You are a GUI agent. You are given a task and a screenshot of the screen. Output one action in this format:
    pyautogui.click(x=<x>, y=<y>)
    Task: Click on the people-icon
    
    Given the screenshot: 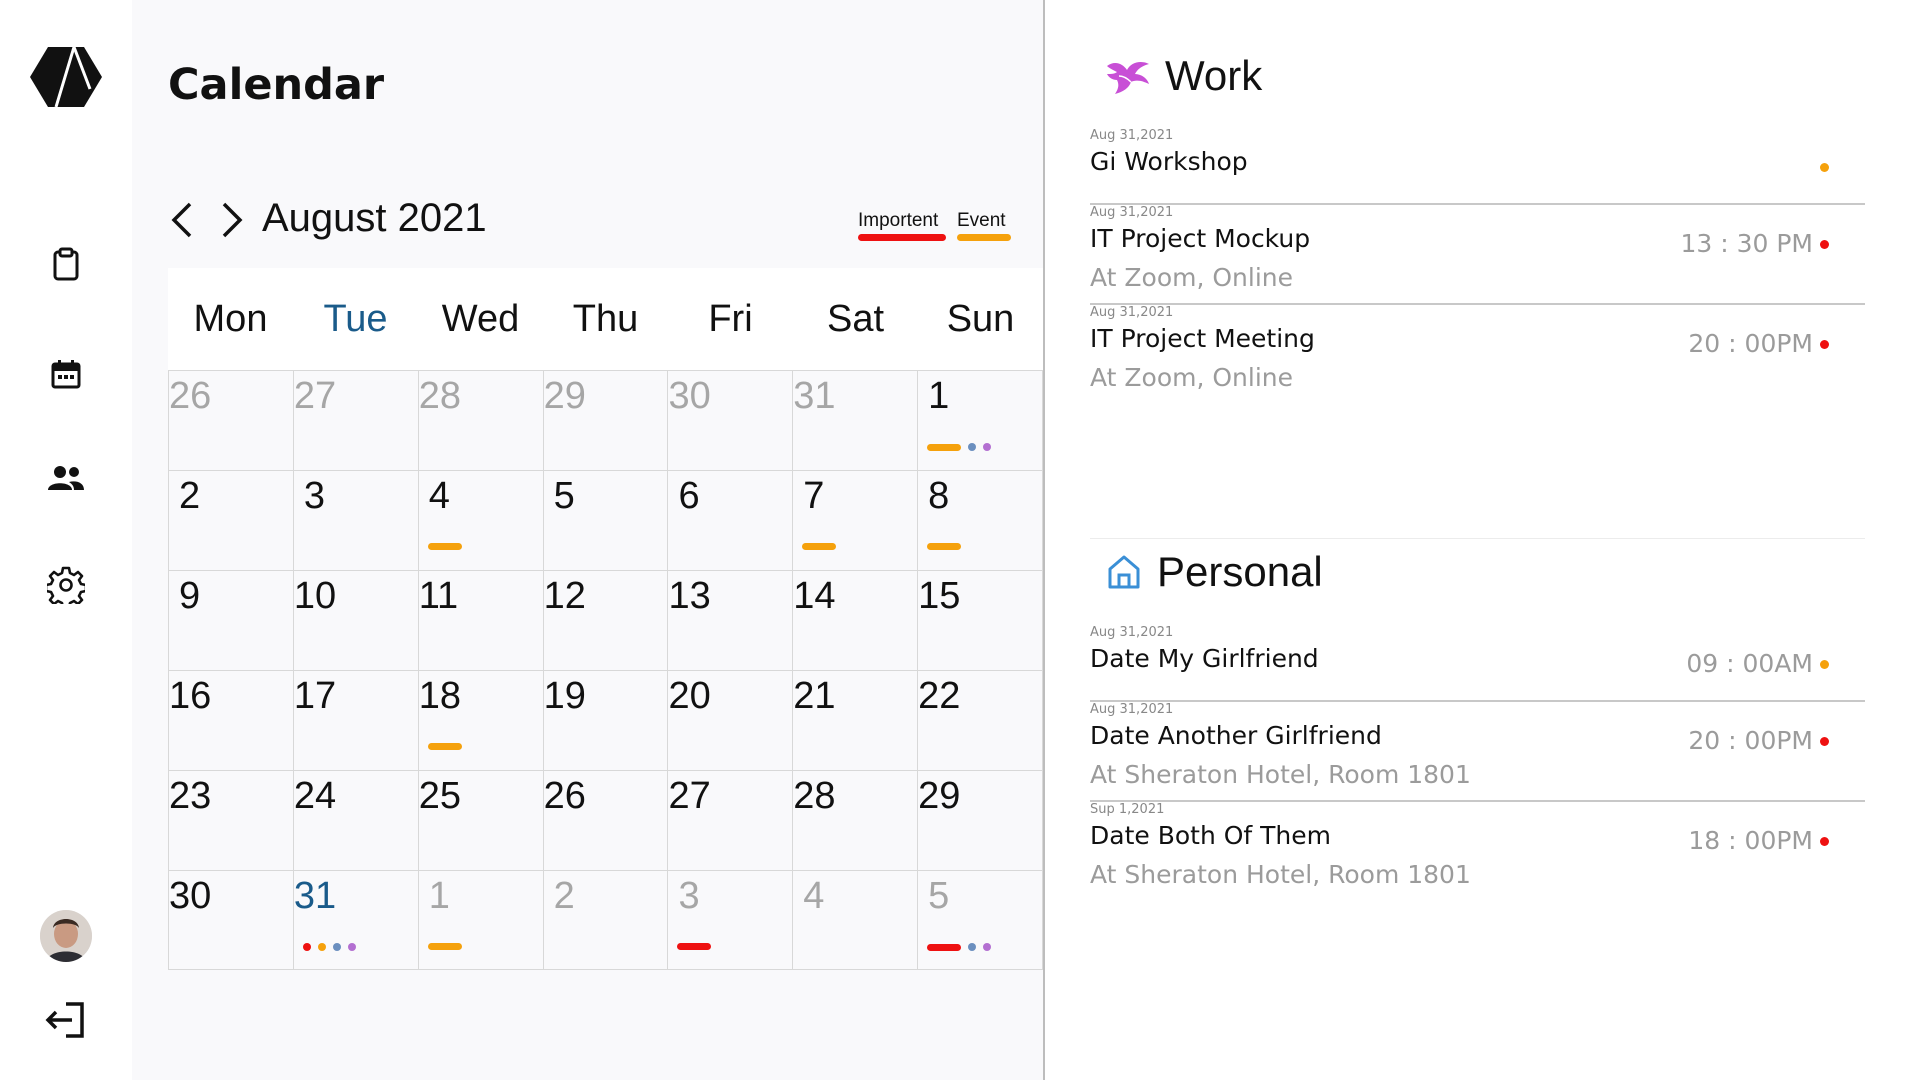 What is the action you would take?
    pyautogui.click(x=66, y=478)
    